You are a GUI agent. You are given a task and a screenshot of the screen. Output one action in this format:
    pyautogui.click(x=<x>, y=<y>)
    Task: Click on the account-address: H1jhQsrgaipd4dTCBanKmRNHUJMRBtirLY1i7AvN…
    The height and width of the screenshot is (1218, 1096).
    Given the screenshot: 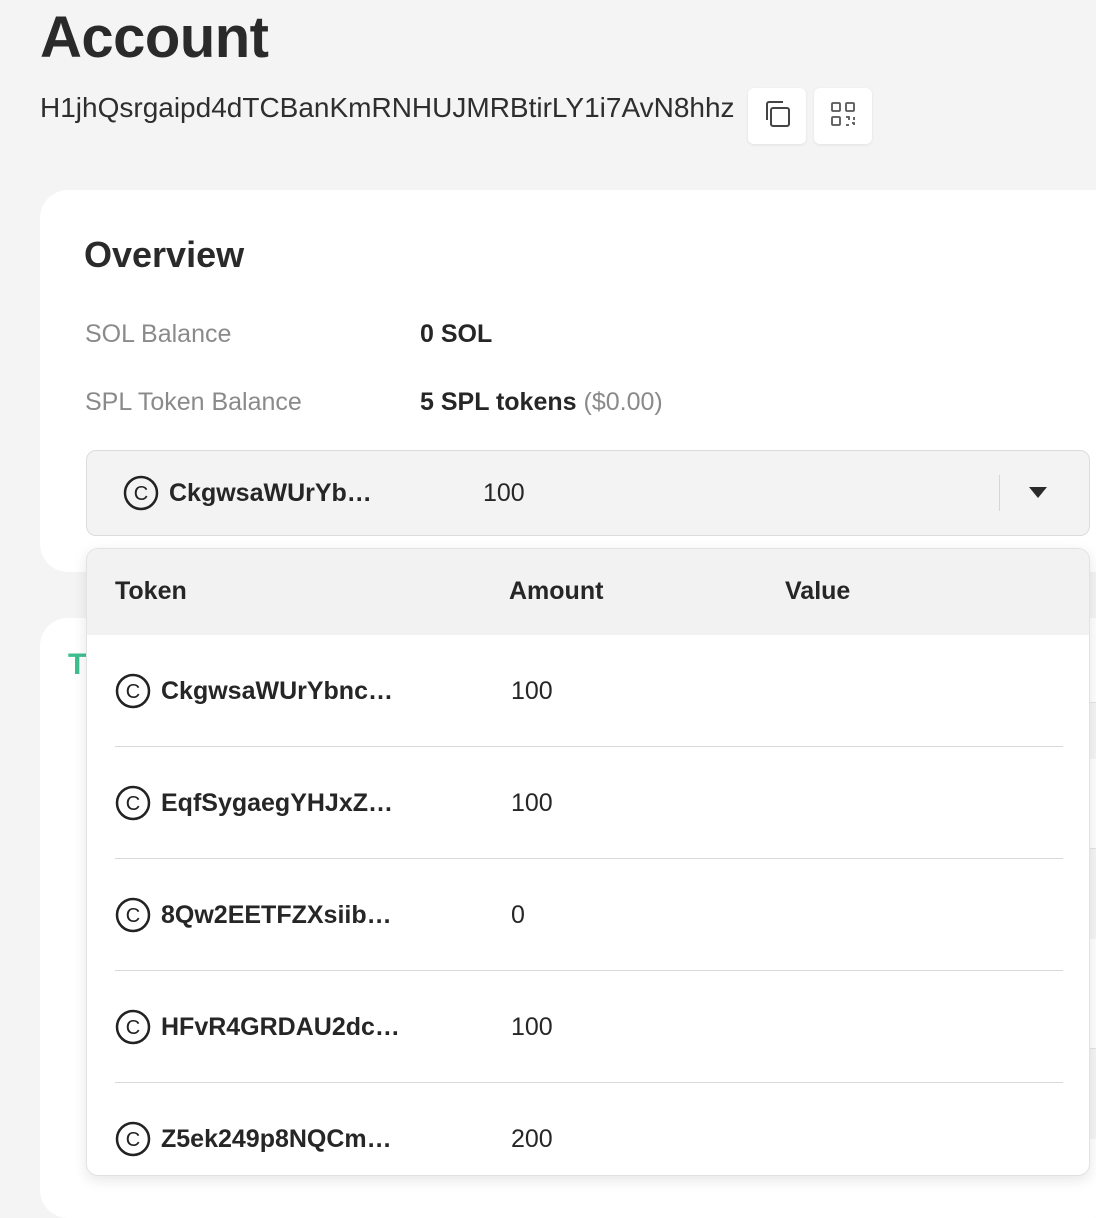 What is the action you would take?
    pyautogui.click(x=387, y=107)
    